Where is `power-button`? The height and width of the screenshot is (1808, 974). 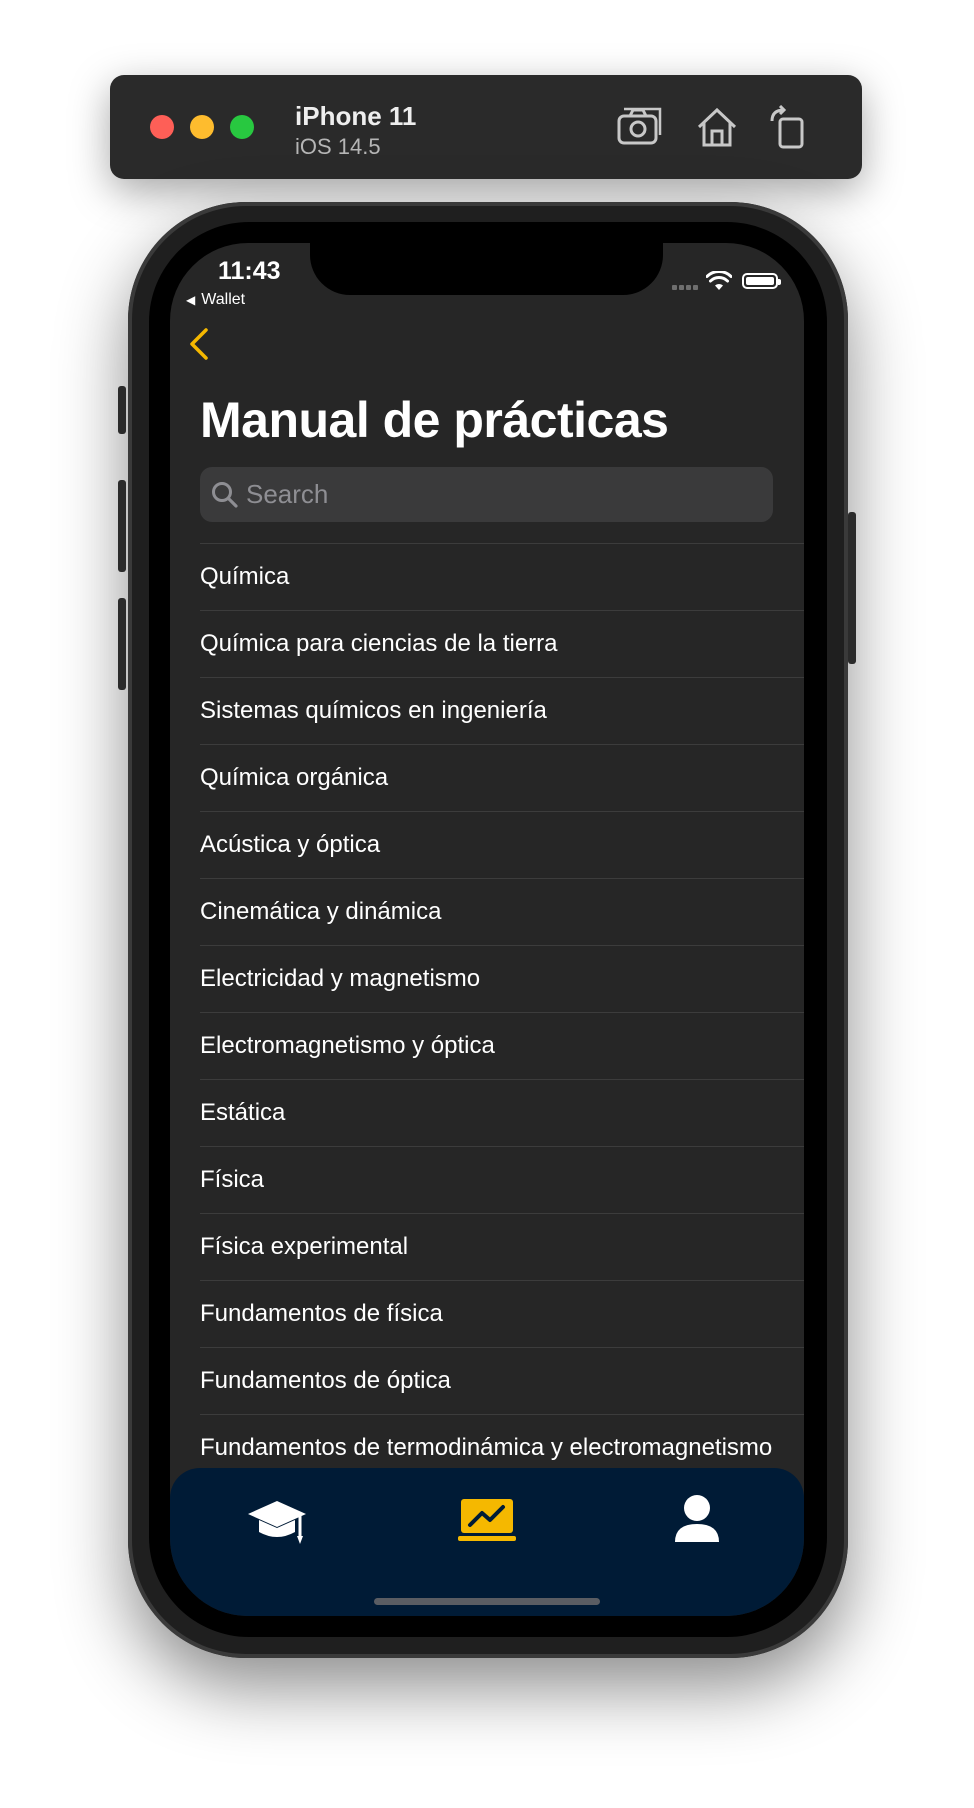
power-button is located at coordinates (852, 588).